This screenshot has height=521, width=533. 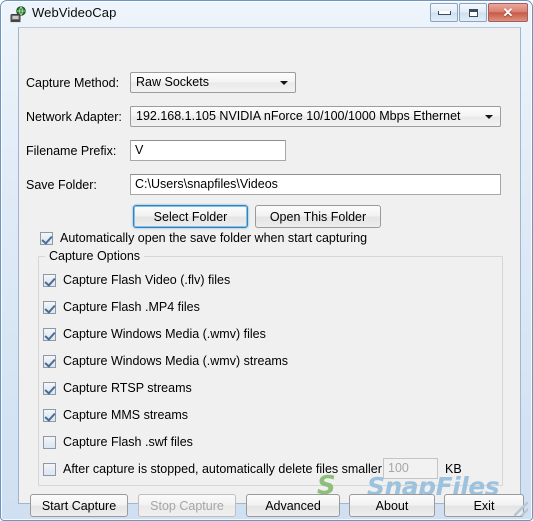 What do you see at coordinates (131, 307) in the screenshot?
I see `option-mp4-label: Capture Flash .MP4 files` at bounding box center [131, 307].